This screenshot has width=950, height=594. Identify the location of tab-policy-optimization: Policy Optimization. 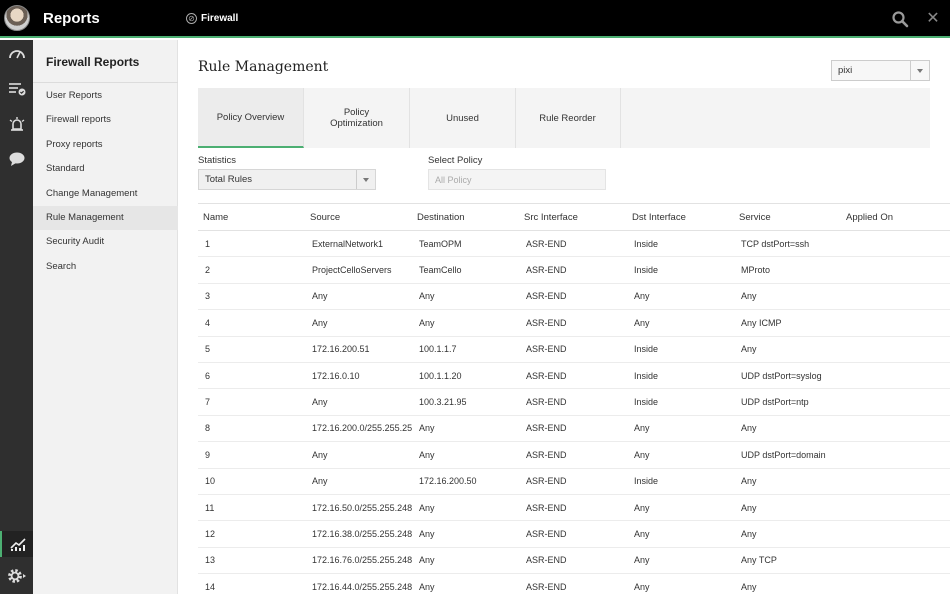
(357, 118).